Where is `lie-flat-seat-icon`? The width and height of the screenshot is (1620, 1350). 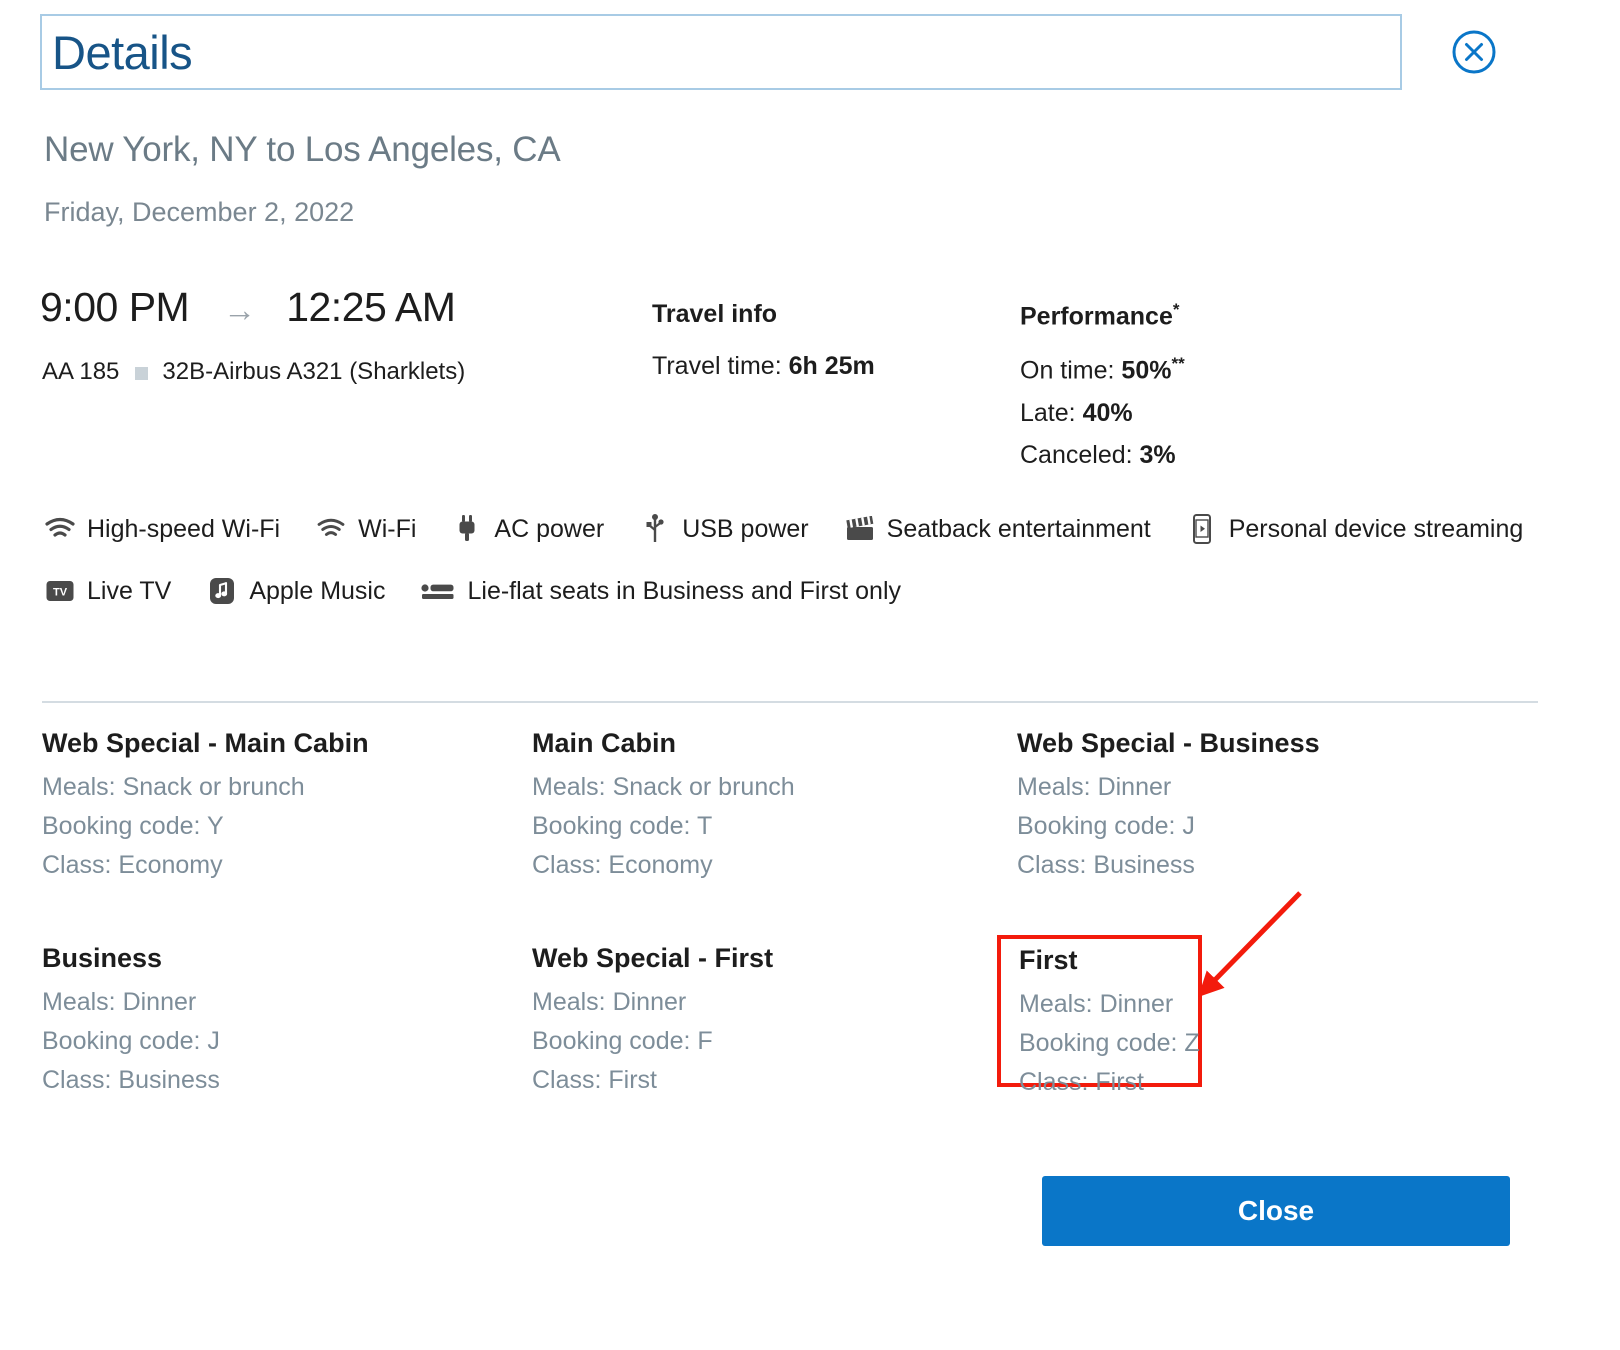 lie-flat-seat-icon is located at coordinates (438, 591).